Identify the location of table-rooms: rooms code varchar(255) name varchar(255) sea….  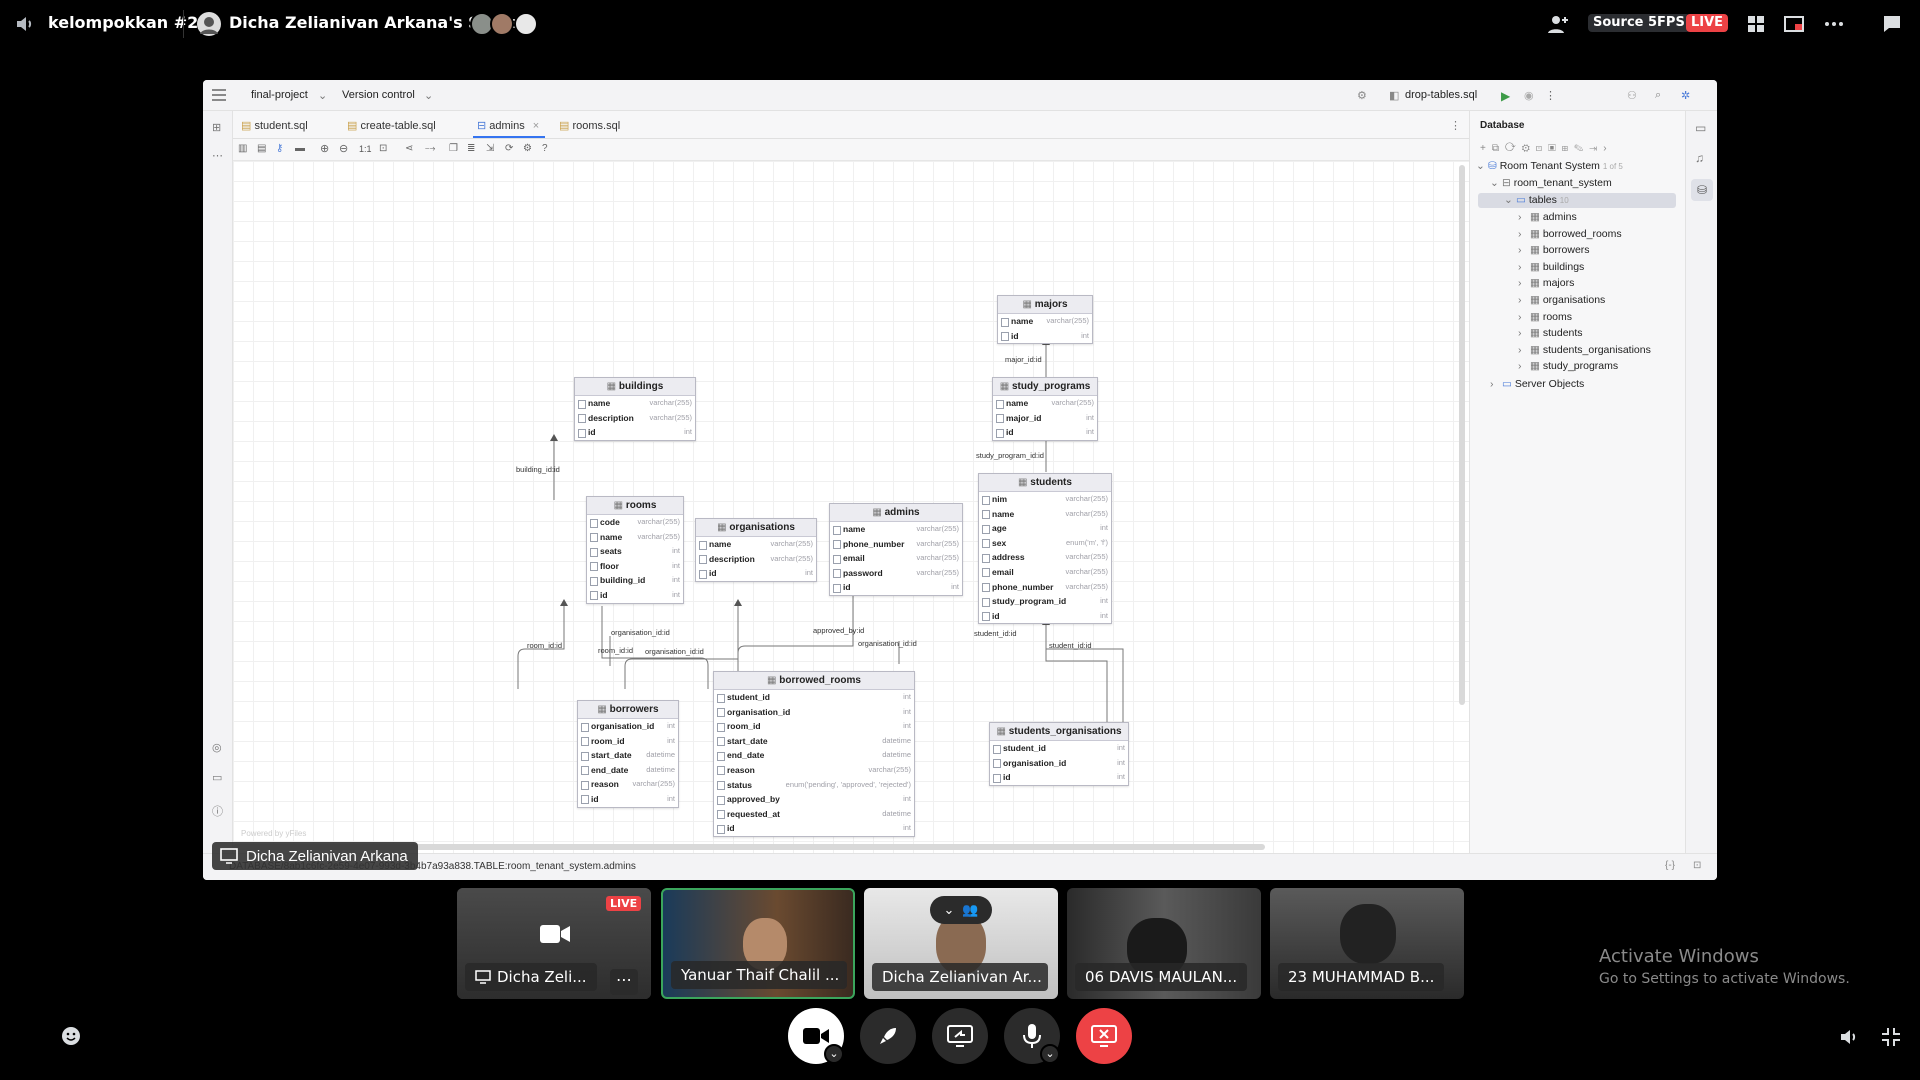
(635, 550).